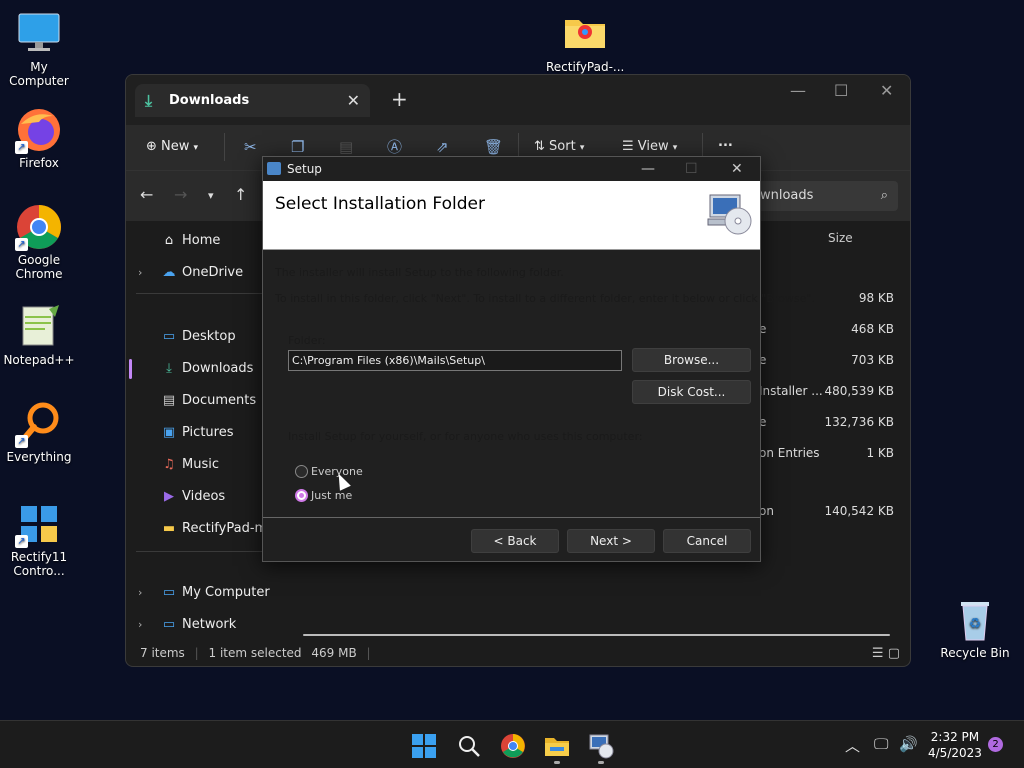 This screenshot has width=1024, height=768. What do you see at coordinates (827, 196) in the screenshot?
I see `search-input: wnloads ⌕` at bounding box center [827, 196].